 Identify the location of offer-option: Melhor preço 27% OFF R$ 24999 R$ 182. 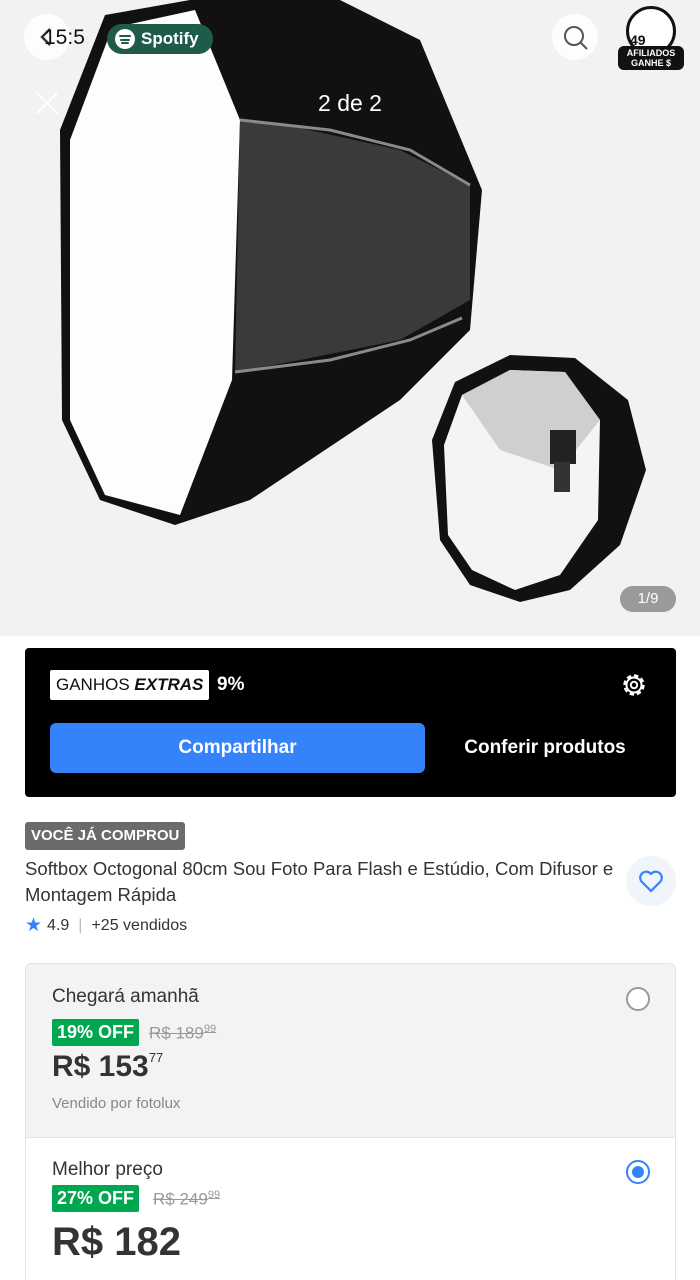
(350, 1208).